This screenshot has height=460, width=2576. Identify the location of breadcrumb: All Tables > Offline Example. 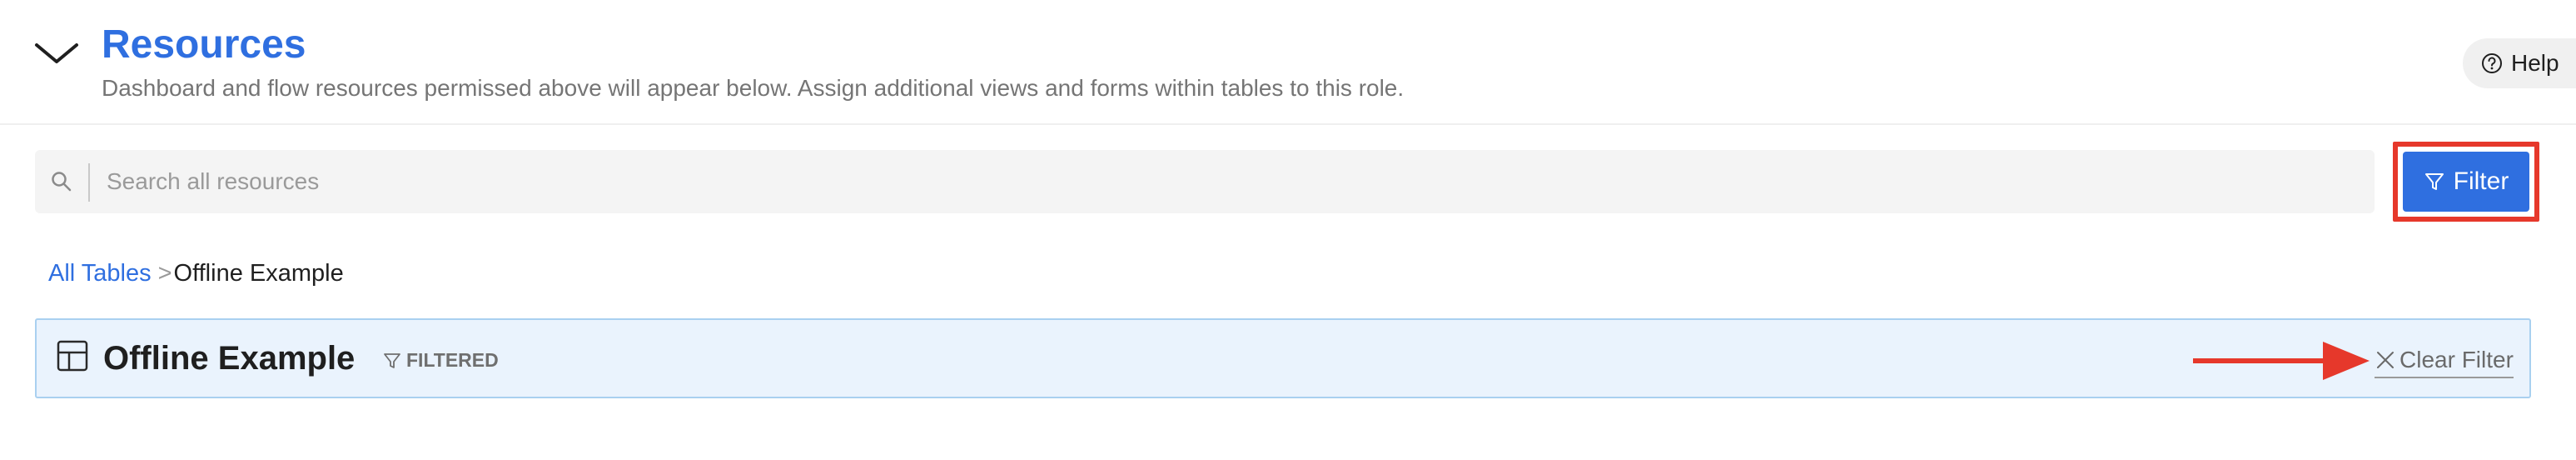
(196, 274).